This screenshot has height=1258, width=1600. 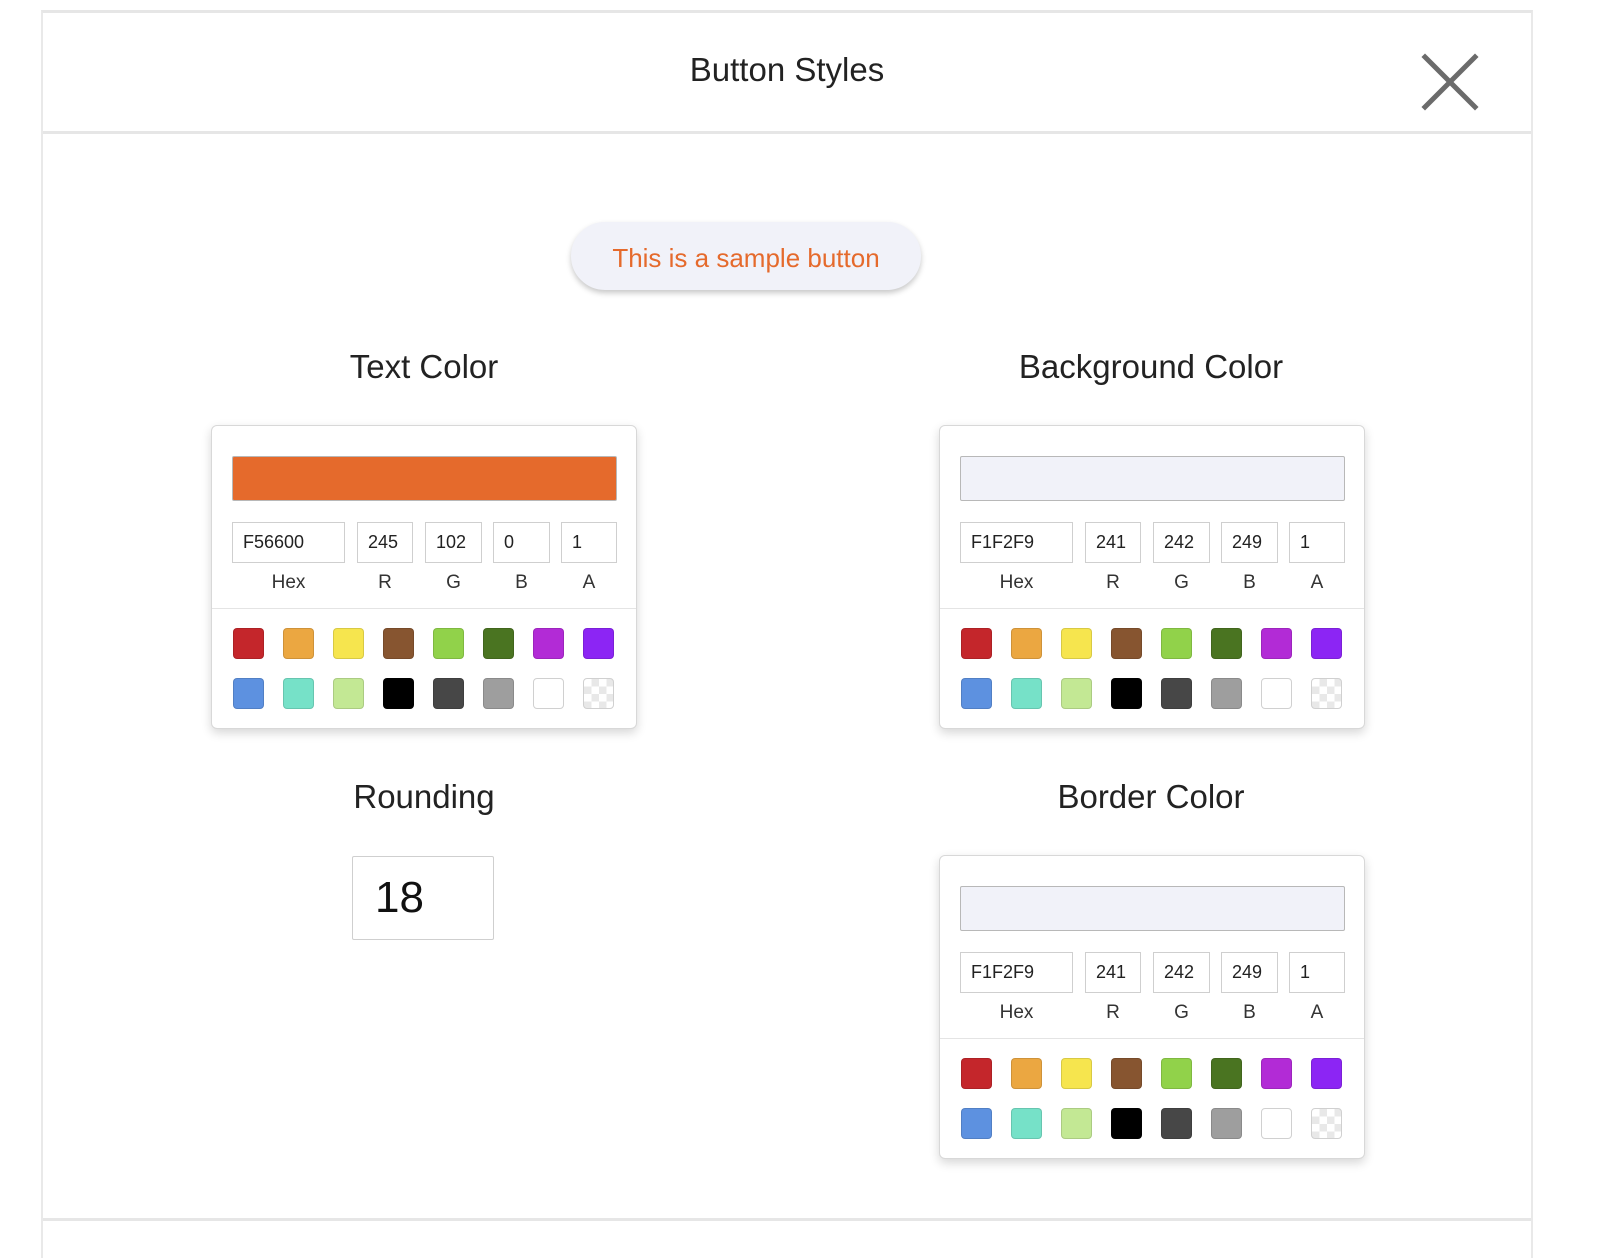 I want to click on rounding-input, so click(x=423, y=898).